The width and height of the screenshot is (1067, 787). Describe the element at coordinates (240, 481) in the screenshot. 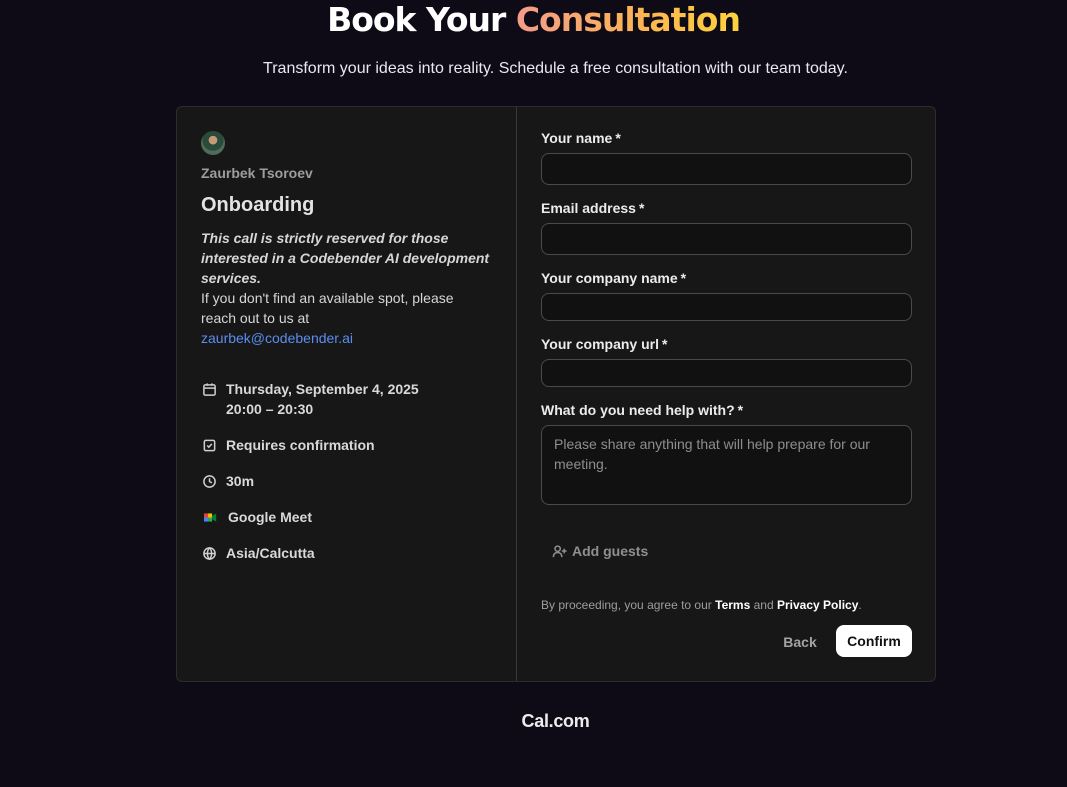

I see `duration-text: 30m` at that location.